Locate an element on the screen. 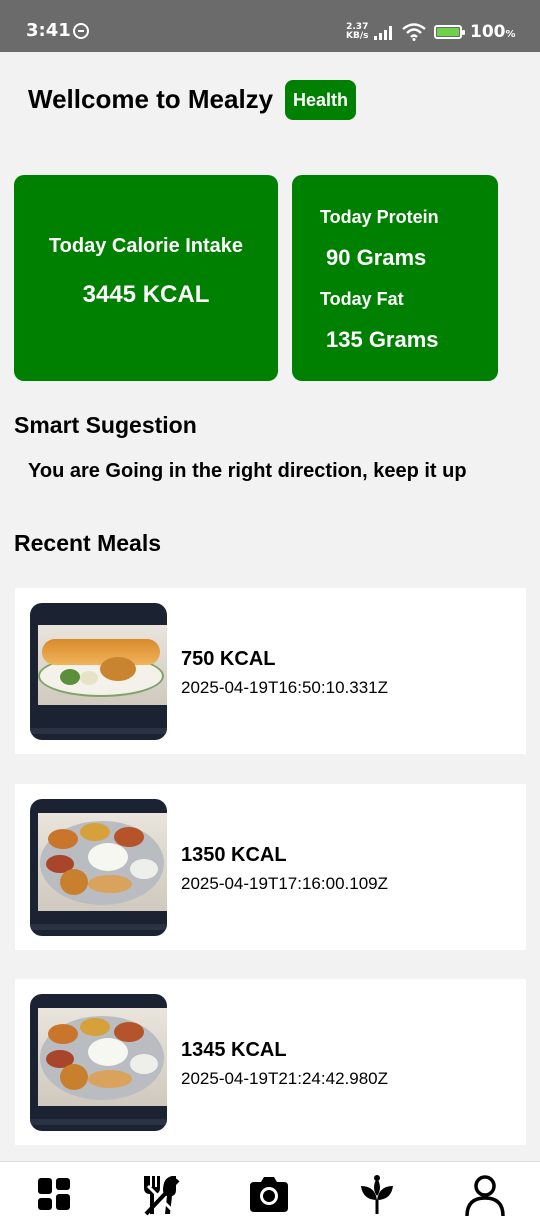 The height and width of the screenshot is (1230, 540). protein-value: 90 Grams is located at coordinates (376, 257).